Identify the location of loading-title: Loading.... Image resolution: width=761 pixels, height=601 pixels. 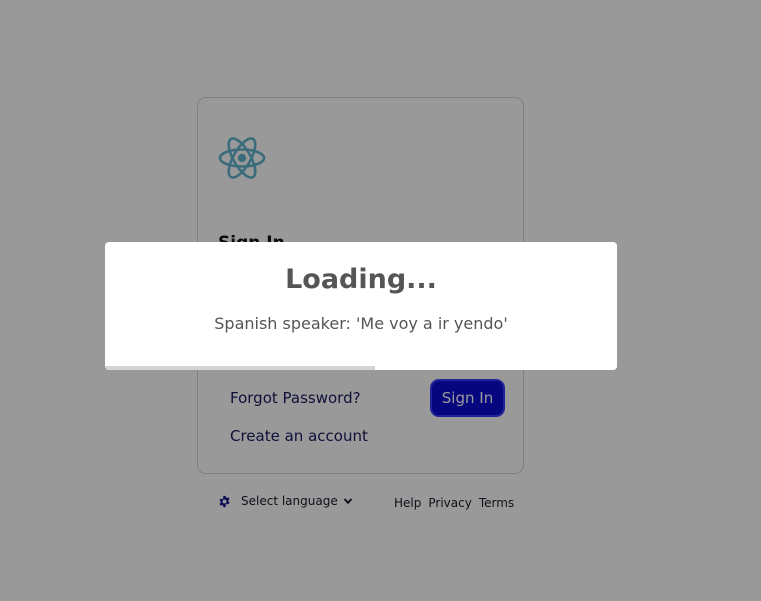
(361, 279).